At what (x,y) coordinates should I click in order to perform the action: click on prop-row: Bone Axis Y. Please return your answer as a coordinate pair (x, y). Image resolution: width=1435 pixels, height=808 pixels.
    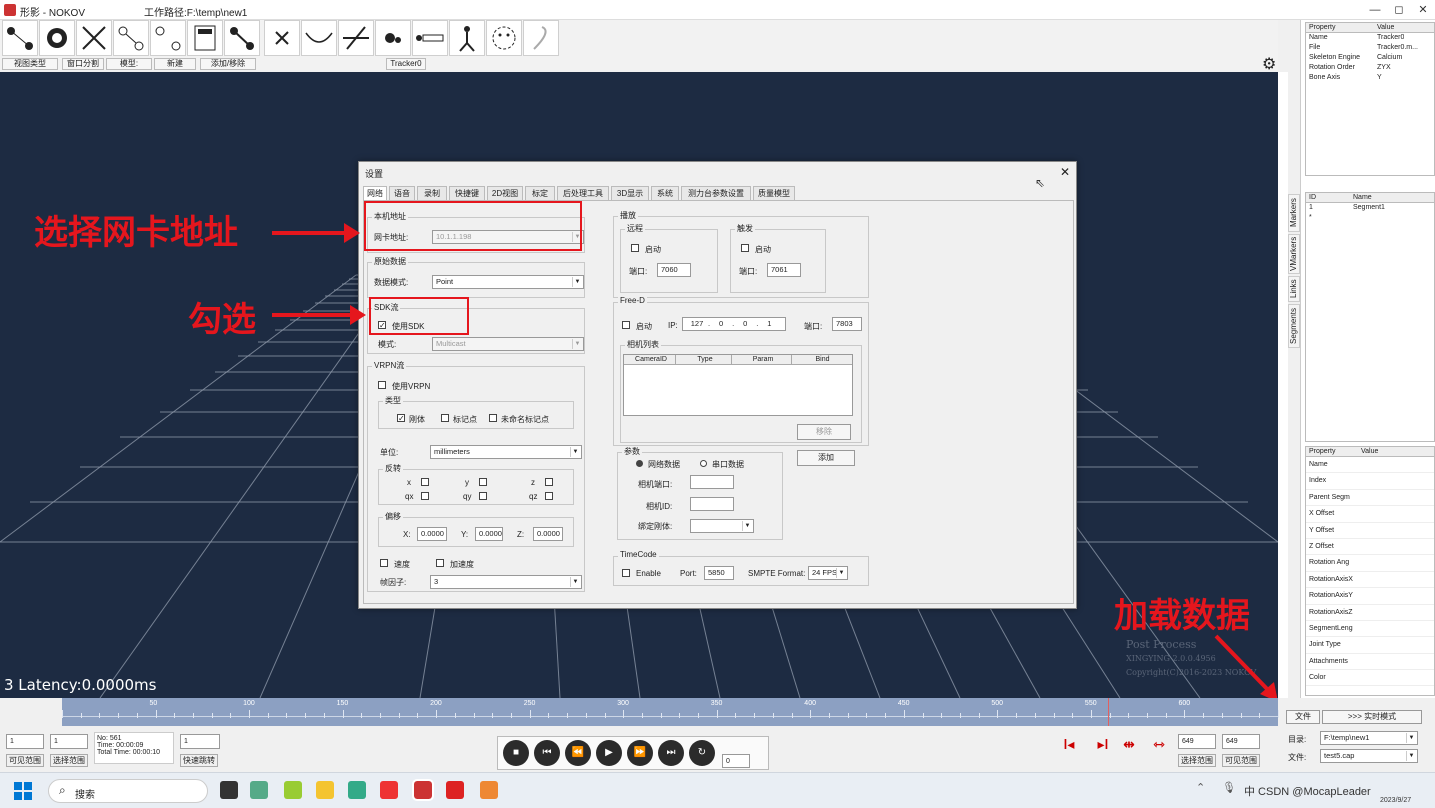
    Looking at the image, I should click on (1370, 78).